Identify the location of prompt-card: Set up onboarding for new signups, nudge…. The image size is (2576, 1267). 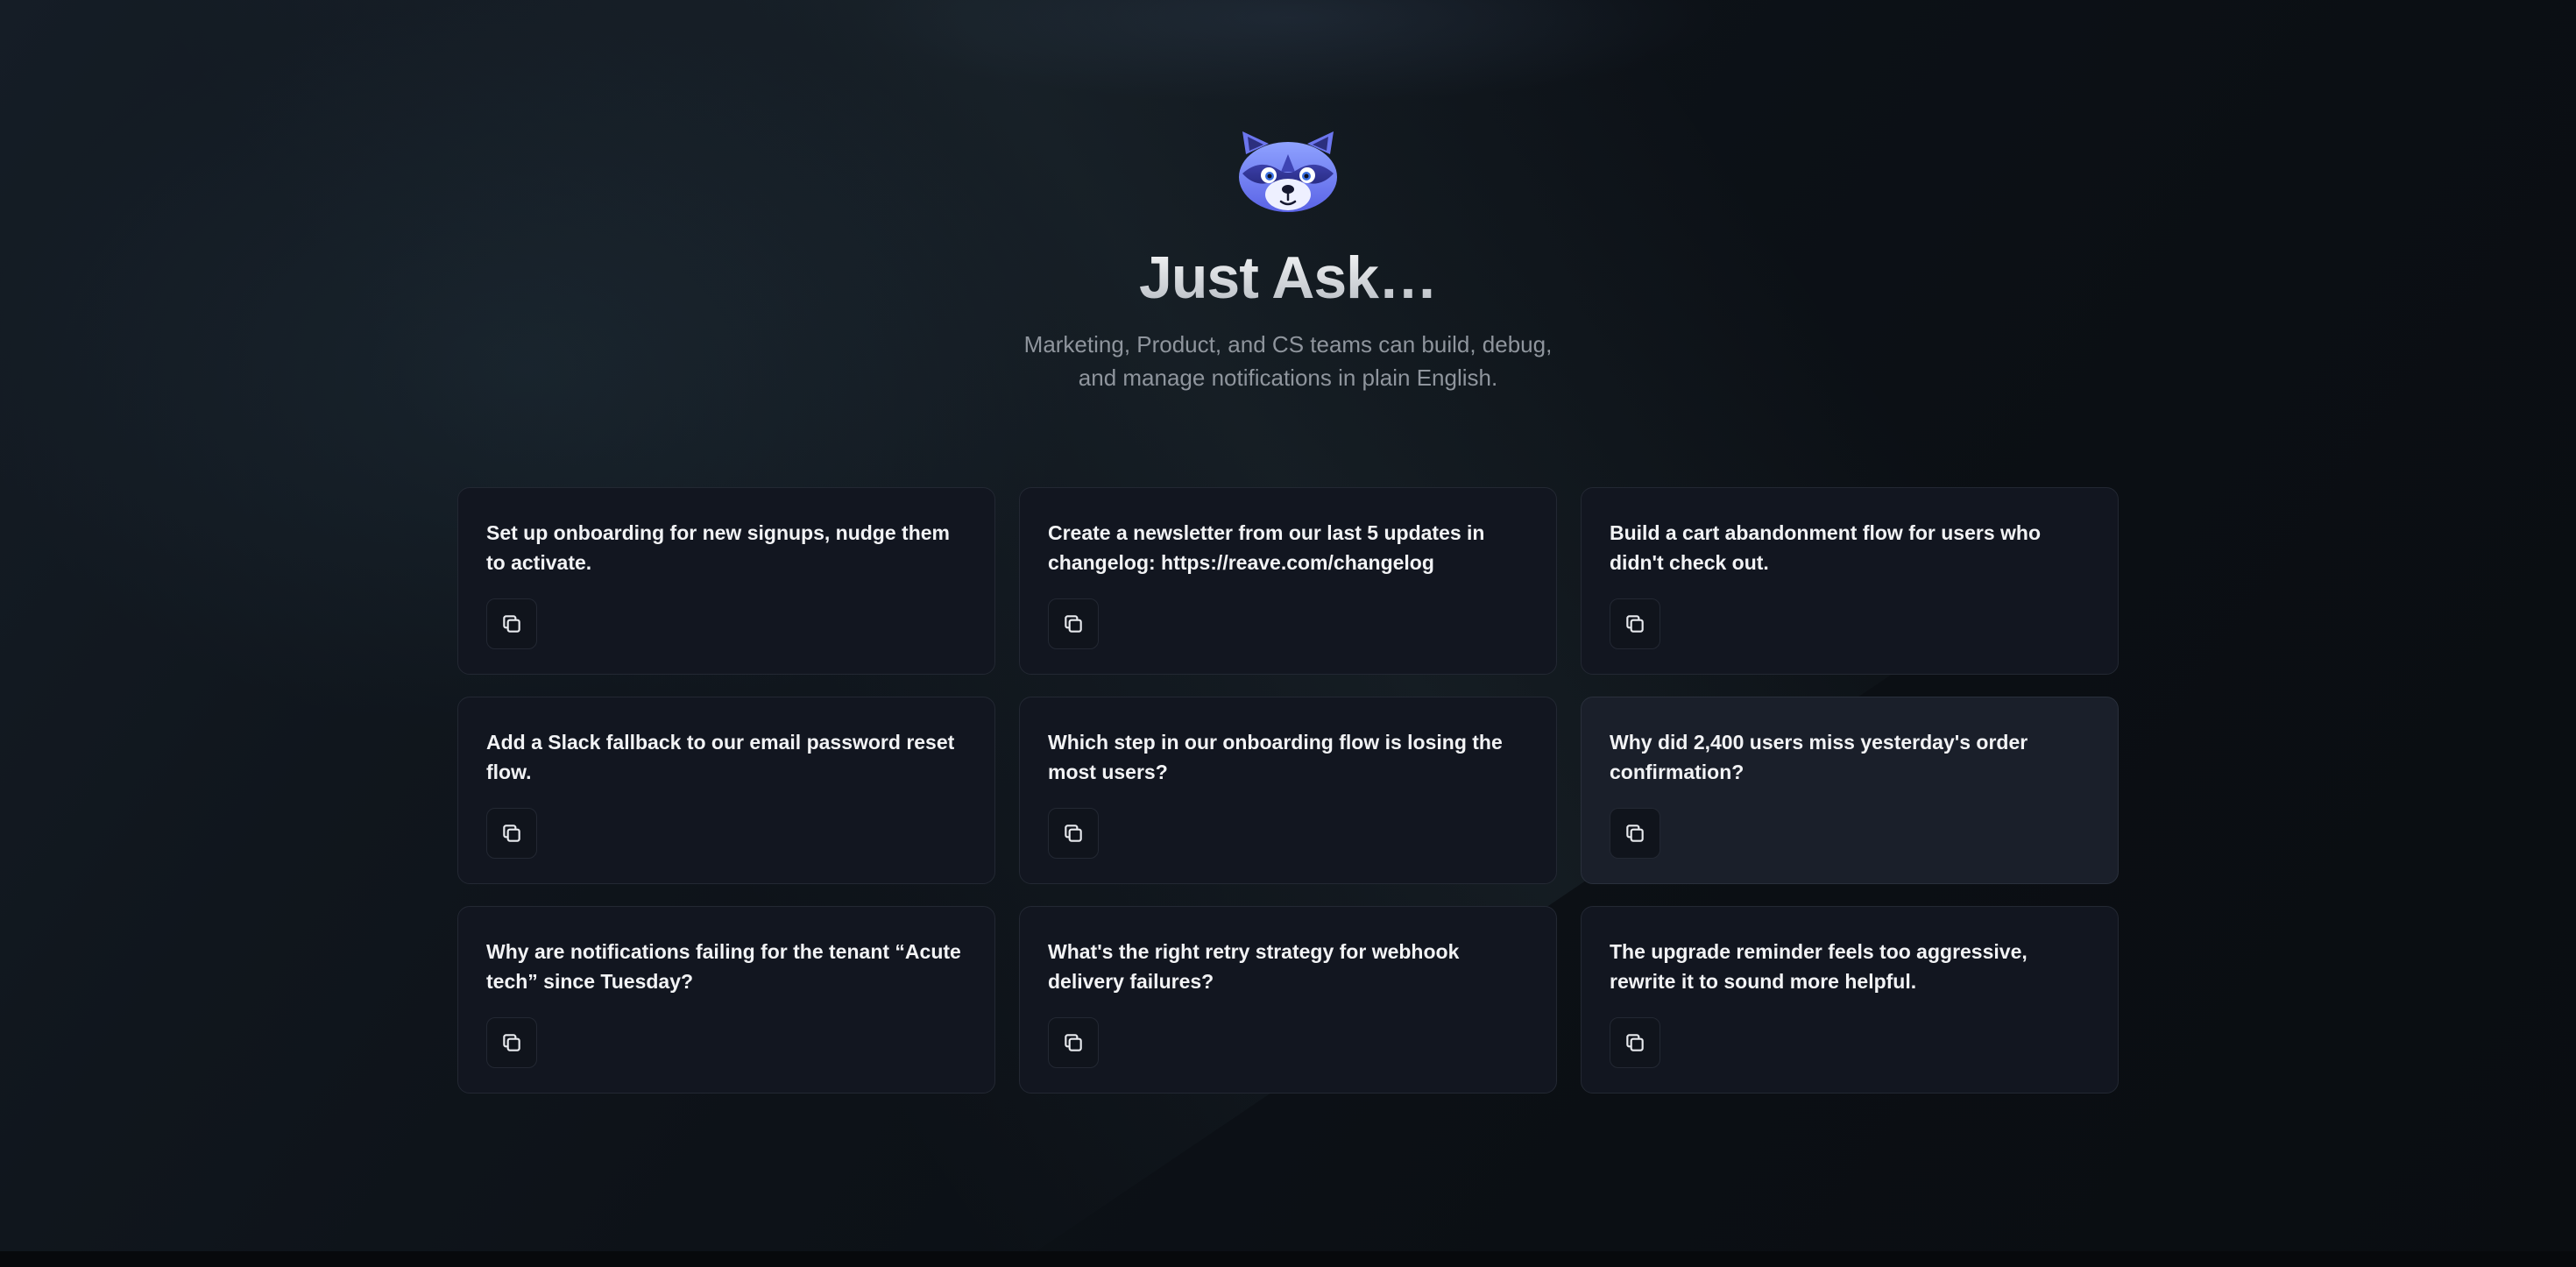
(726, 581).